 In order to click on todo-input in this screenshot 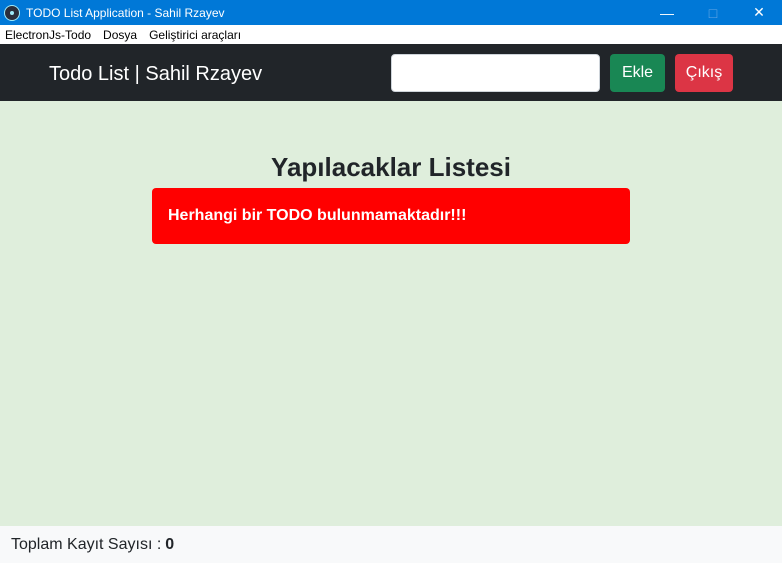, I will do `click(495, 73)`.